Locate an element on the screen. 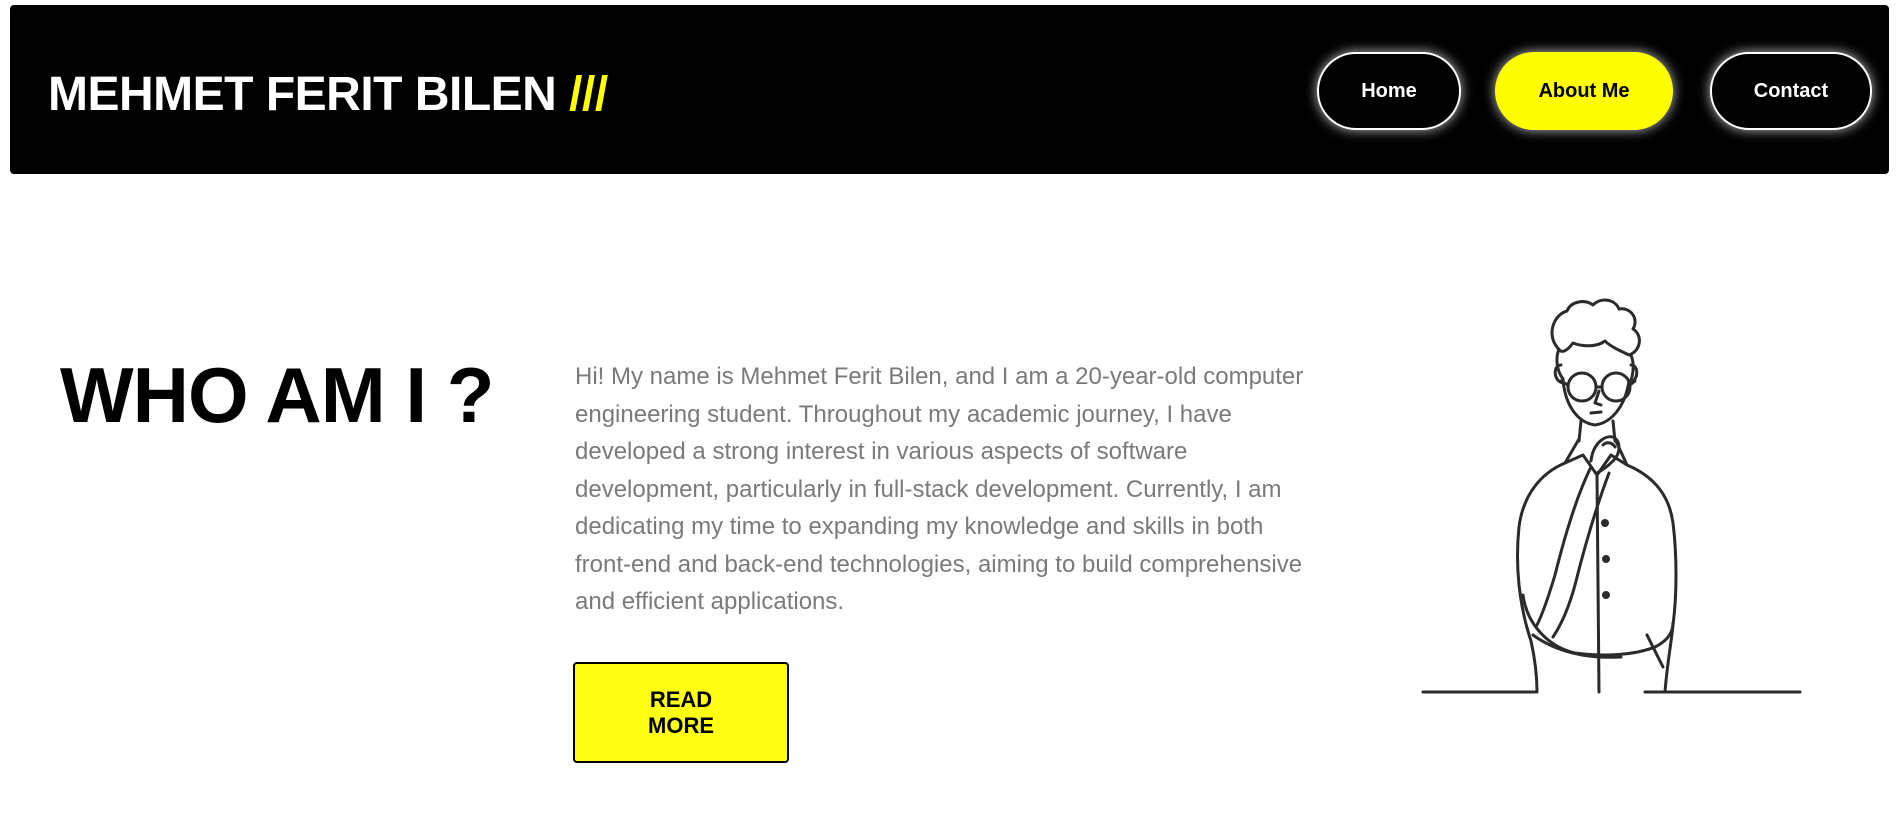 The height and width of the screenshot is (835, 1897). brand-name: MEHMET FERIT BILEN is located at coordinates (302, 94).